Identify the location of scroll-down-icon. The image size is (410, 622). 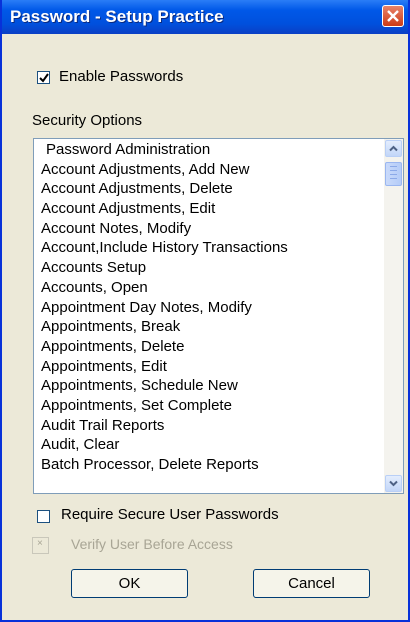
(393, 483).